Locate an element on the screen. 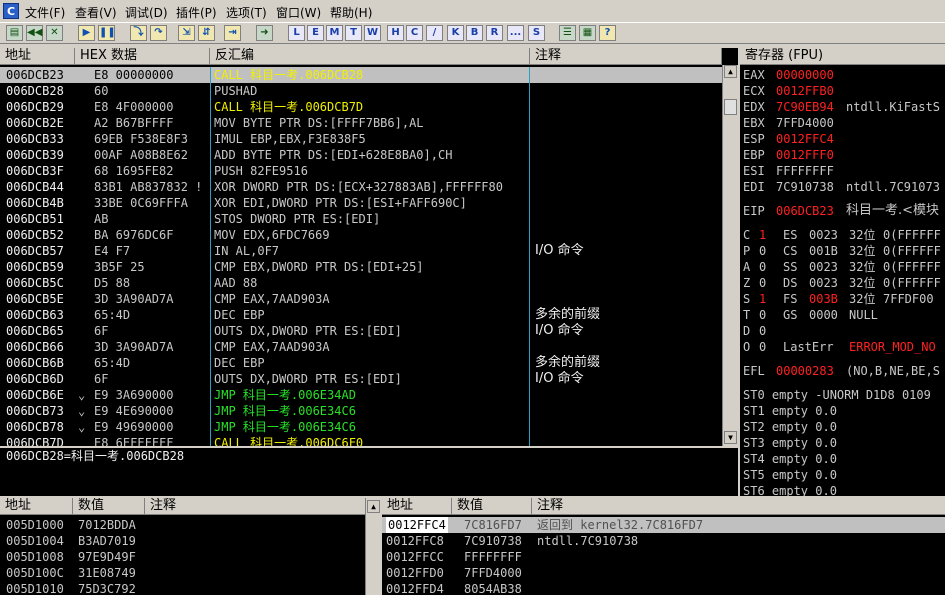  register-row: EBX 7FFD4000 is located at coordinates (844, 123).